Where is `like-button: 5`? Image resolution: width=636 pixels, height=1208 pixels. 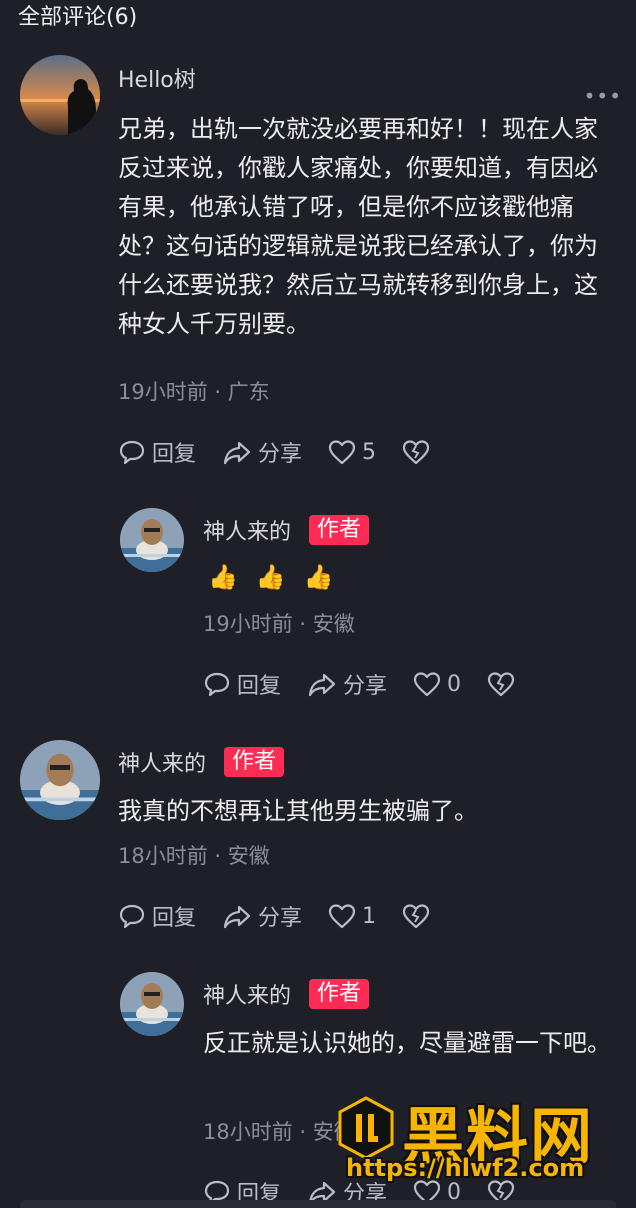
like-button: 5 is located at coordinates (352, 452).